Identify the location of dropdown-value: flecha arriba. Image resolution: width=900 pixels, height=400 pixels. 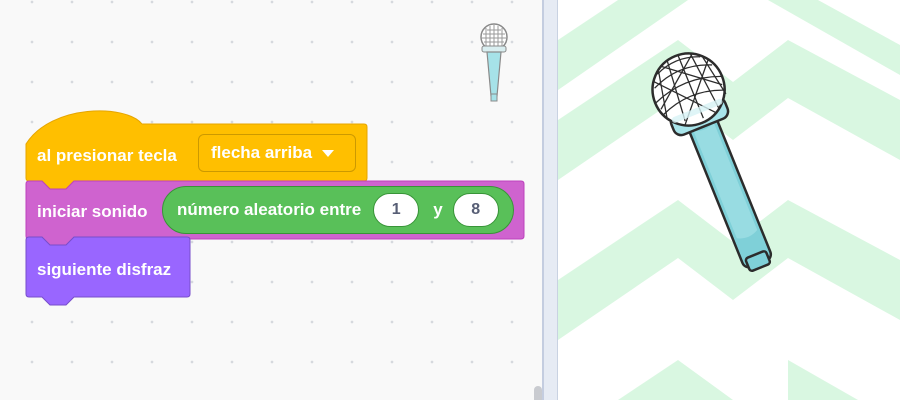
(262, 152).